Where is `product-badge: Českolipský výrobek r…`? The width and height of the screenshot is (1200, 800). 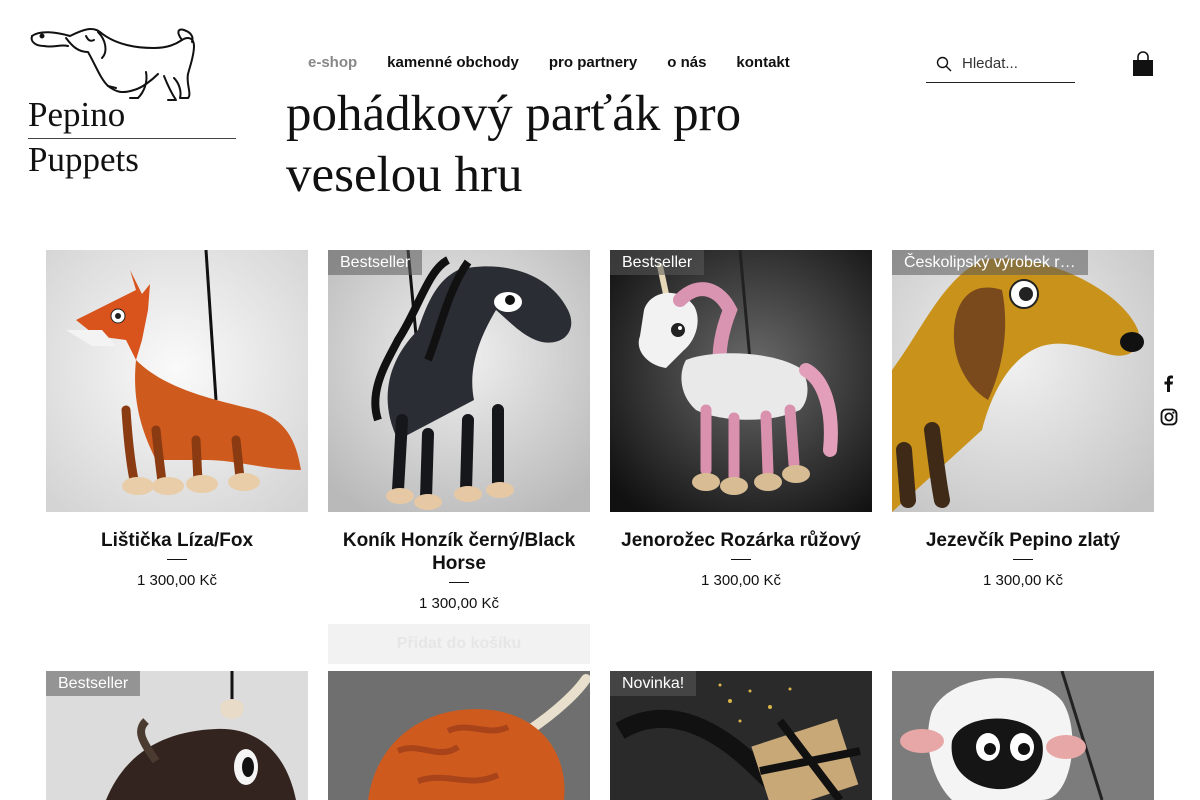 product-badge: Českolipský výrobek r… is located at coordinates (990, 262).